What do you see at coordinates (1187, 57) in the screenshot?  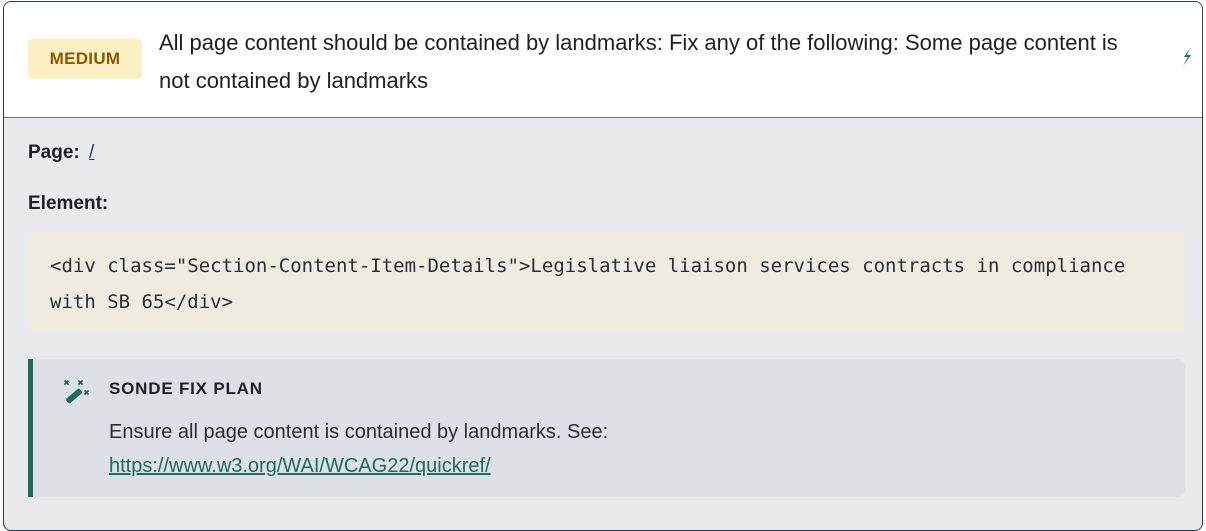 I see `lightning-icon` at bounding box center [1187, 57].